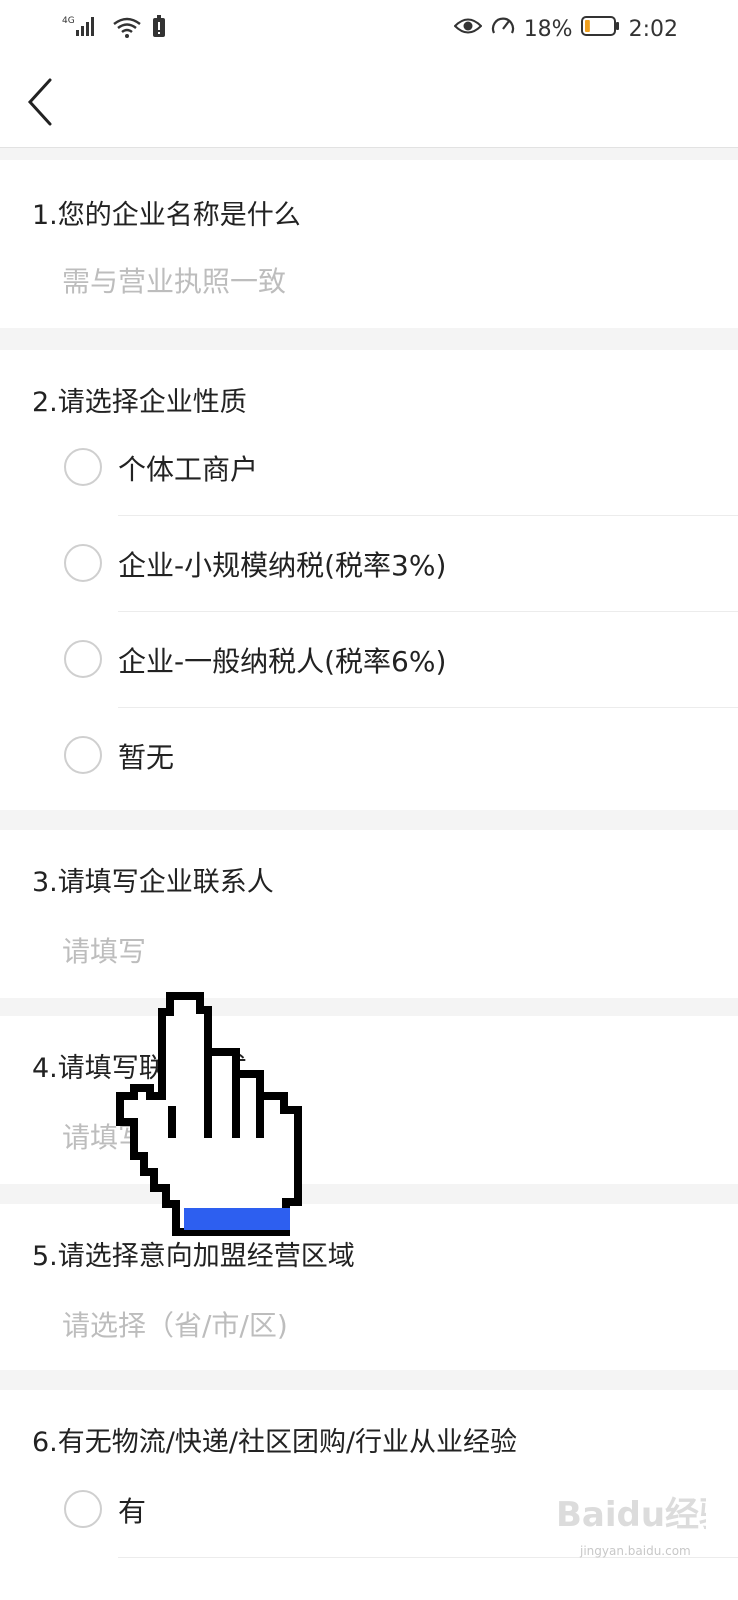 This screenshot has height=1600, width=738. I want to click on option-label: 暂无, so click(146, 757).